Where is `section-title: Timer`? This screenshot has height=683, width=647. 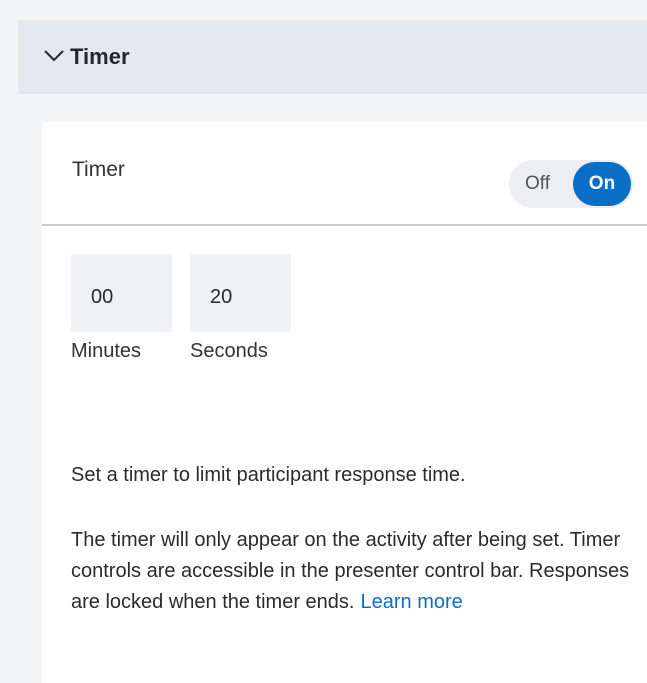 section-title: Timer is located at coordinates (100, 56).